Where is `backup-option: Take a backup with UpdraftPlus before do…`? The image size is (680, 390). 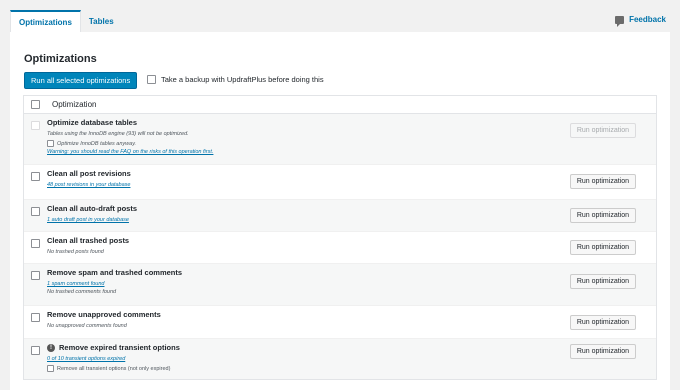
backup-option: Take a backup with UpdraftPlus before do… is located at coordinates (235, 79).